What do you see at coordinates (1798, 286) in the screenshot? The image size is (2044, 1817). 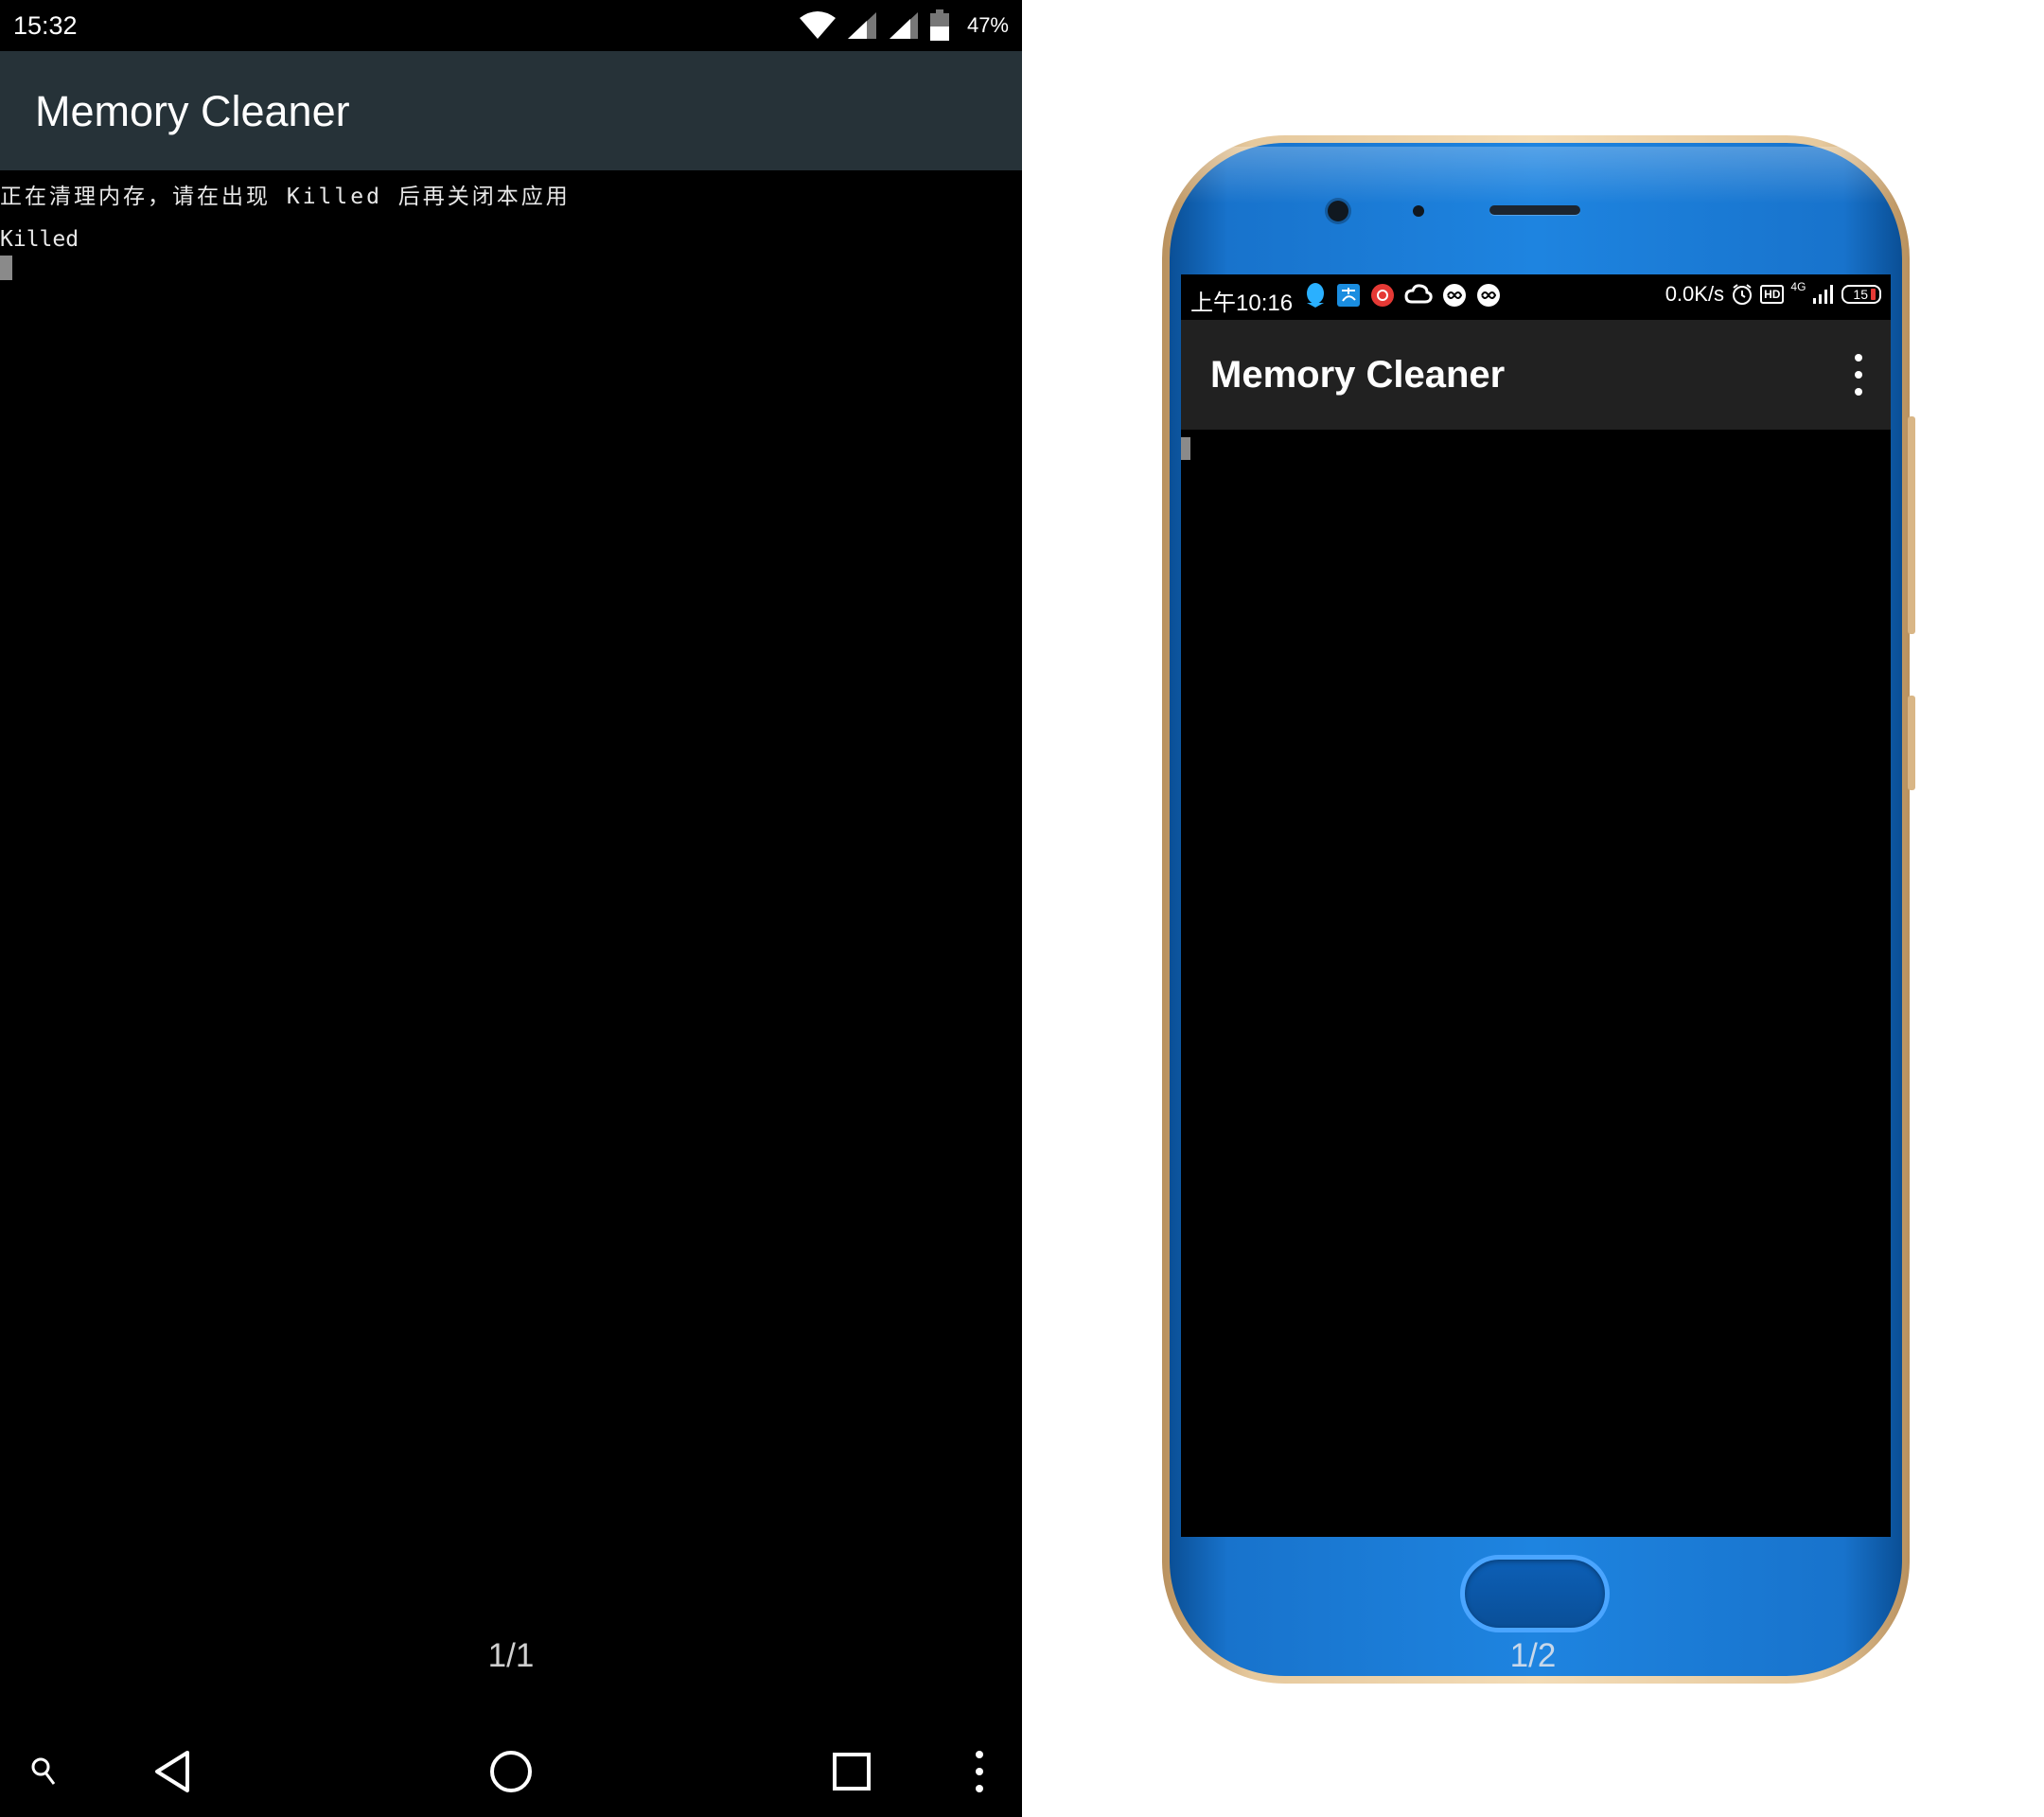 I see `network-type-label: 4G` at bounding box center [1798, 286].